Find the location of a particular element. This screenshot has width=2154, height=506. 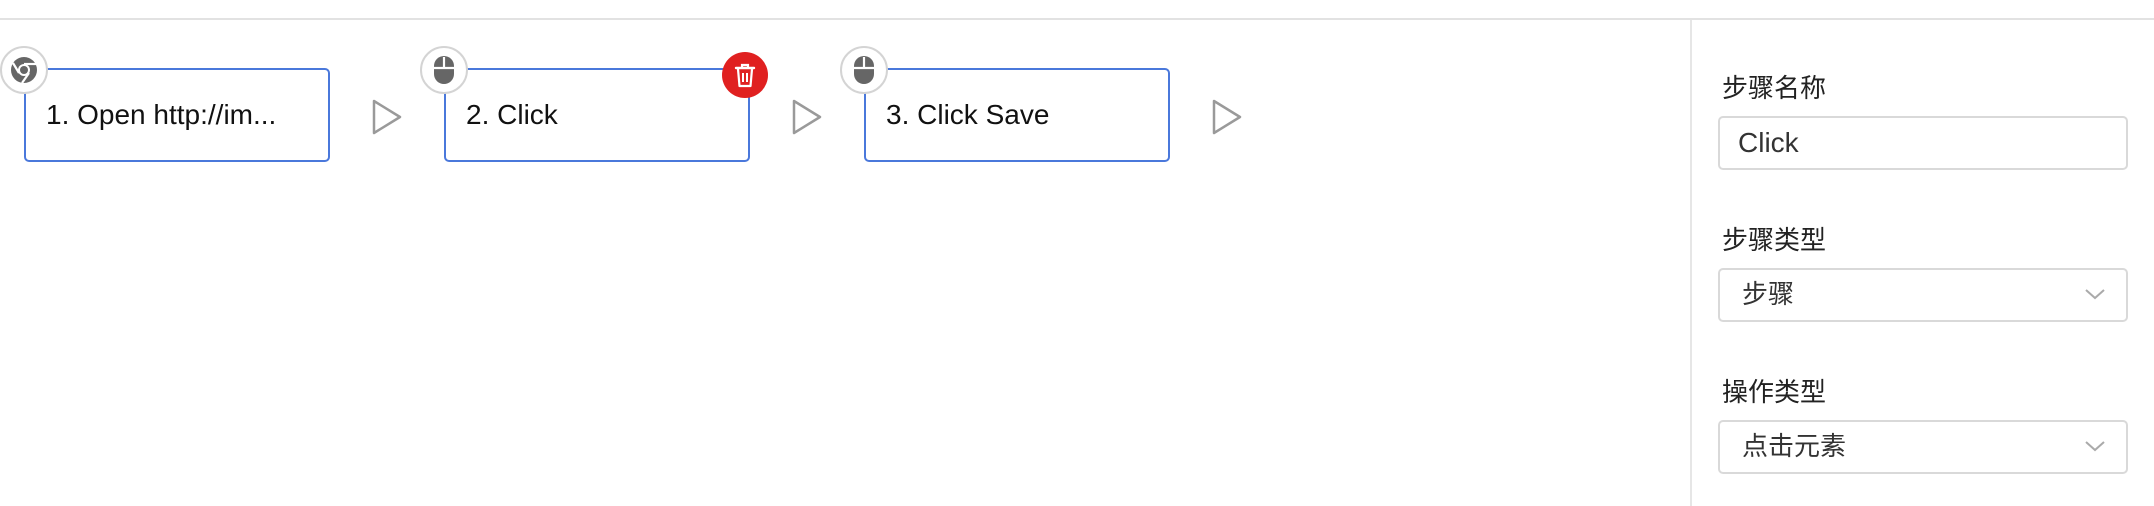

step-card-2: 2. Click is located at coordinates (597, 115).